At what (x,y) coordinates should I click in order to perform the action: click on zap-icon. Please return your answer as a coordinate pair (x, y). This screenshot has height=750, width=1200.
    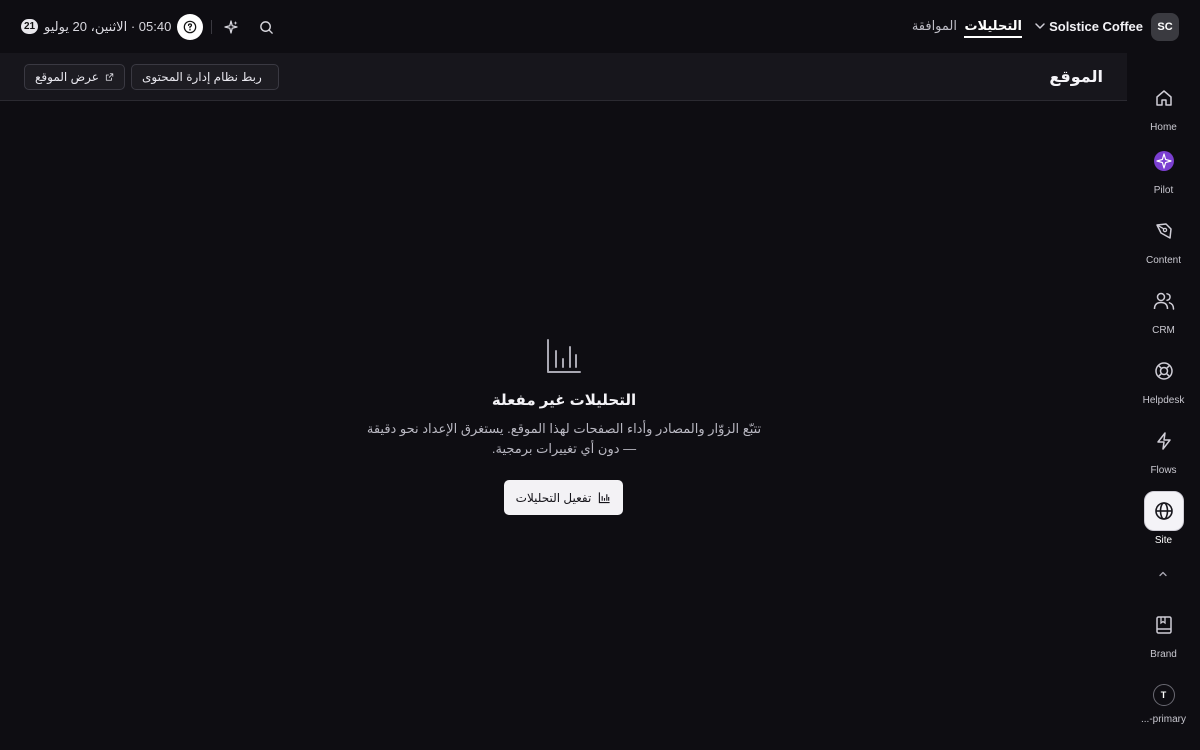
    Looking at the image, I should click on (1164, 441).